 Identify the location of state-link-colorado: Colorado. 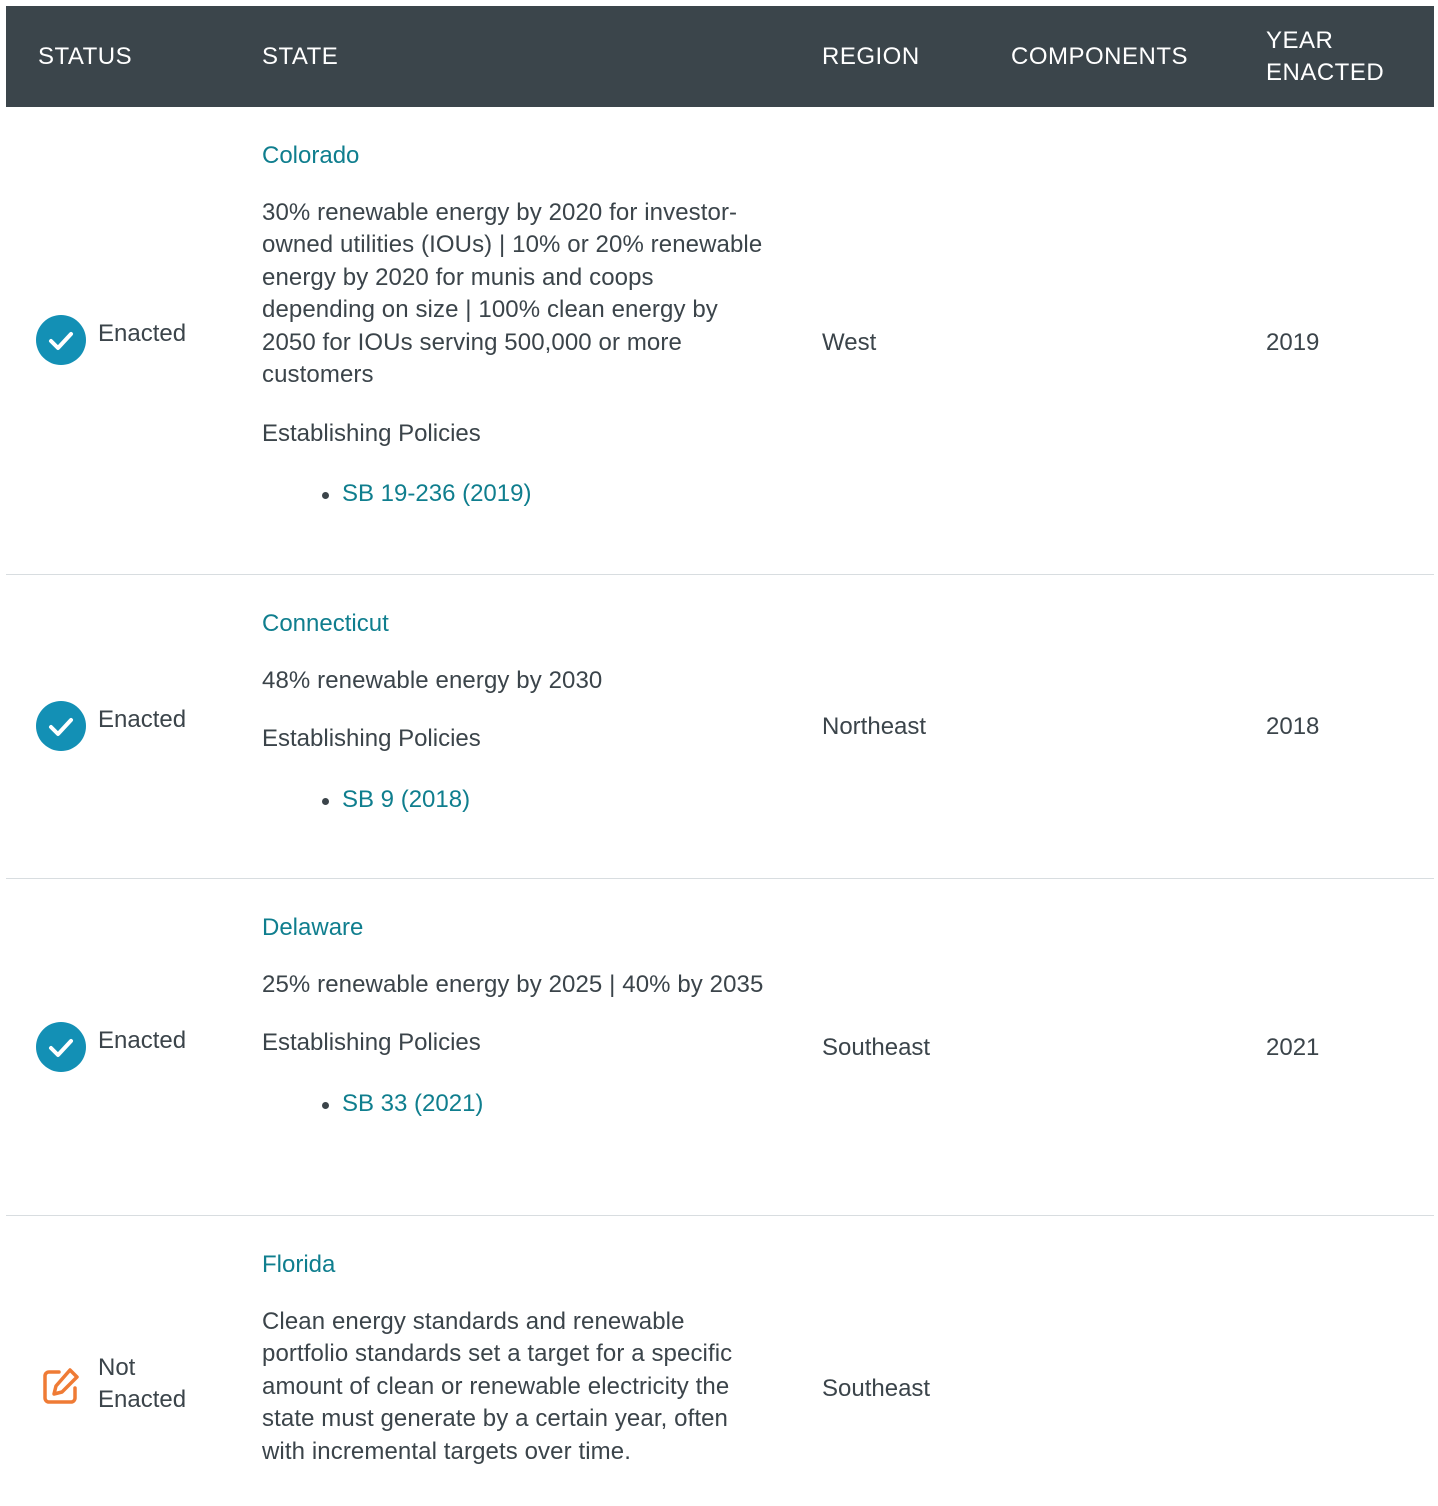
(517, 156).